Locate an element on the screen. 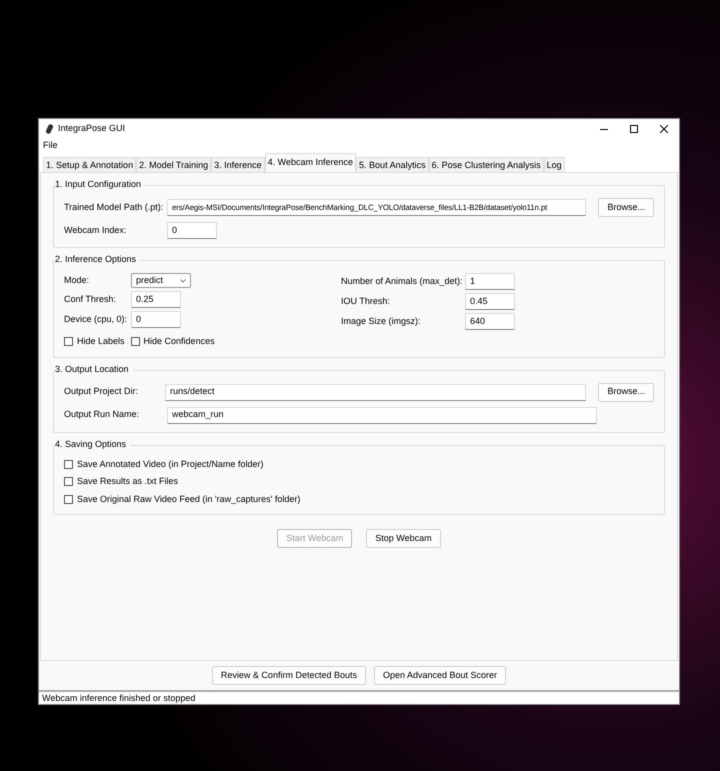 This screenshot has width=720, height=771. button: Review & Confirm Detected Bouts is located at coordinates (289, 675).